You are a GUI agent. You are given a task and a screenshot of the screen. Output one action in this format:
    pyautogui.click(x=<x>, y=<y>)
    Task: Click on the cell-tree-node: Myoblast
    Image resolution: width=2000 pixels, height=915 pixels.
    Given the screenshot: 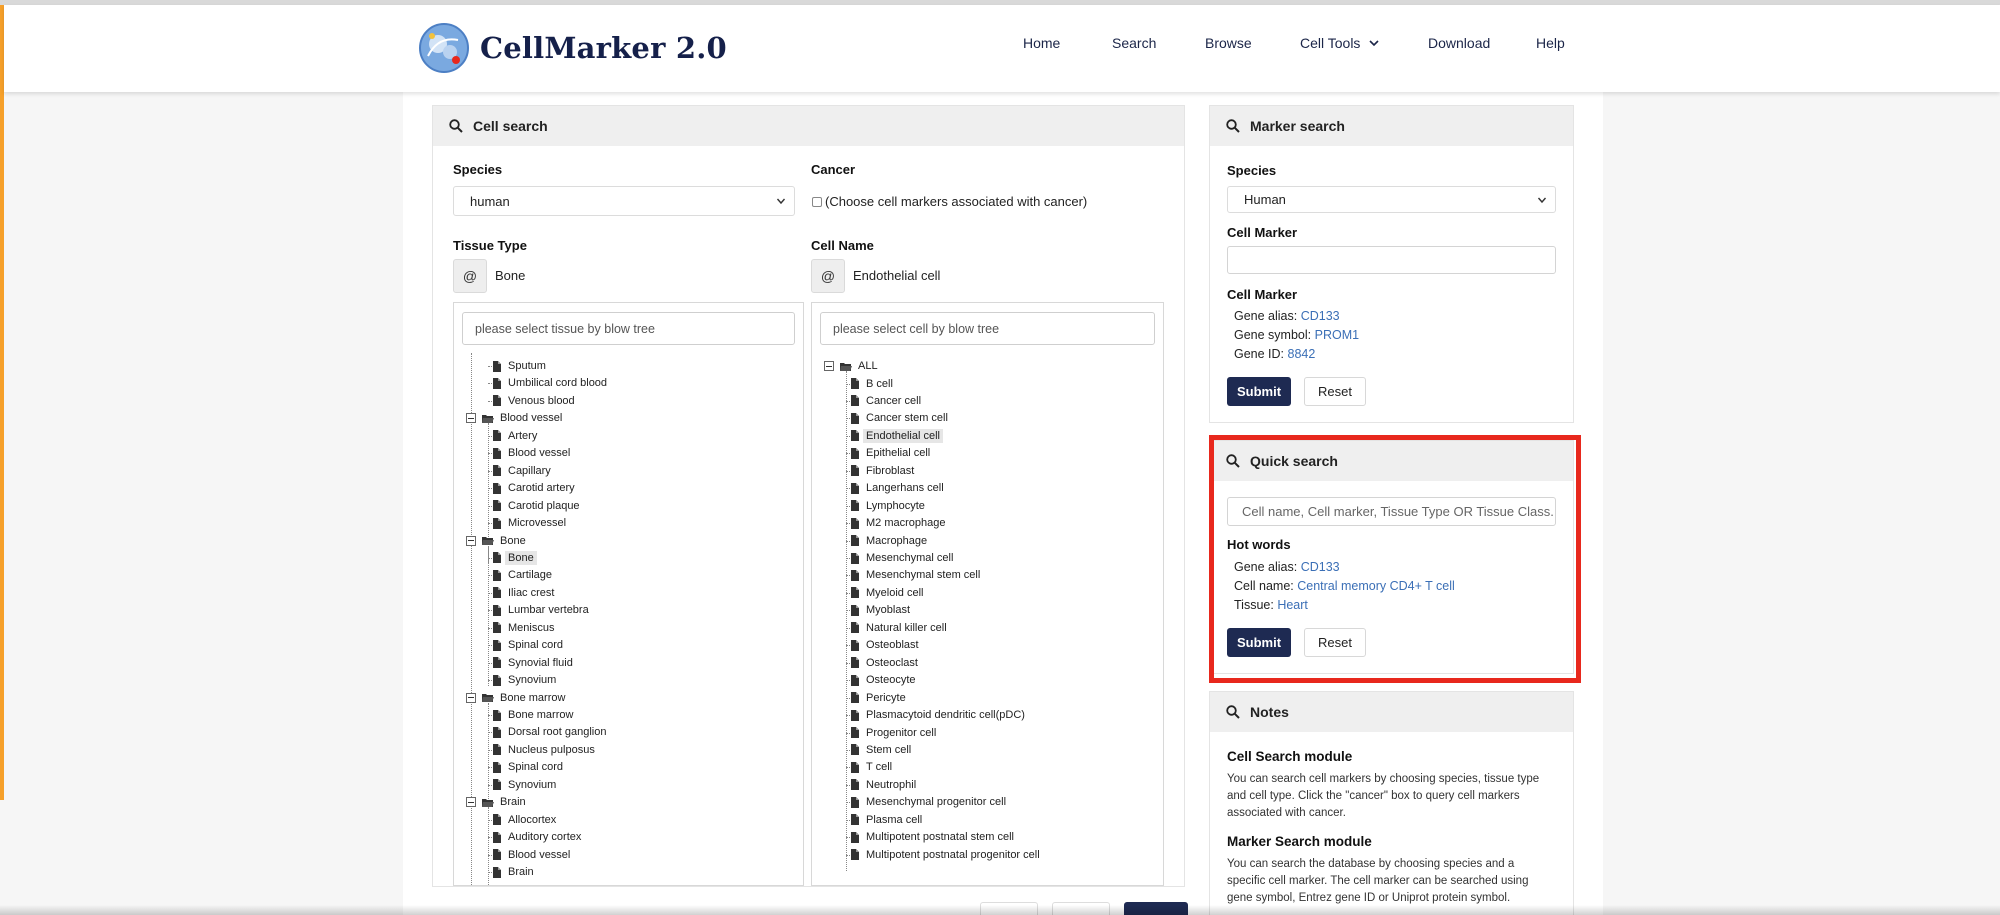 What is the action you would take?
    pyautogui.click(x=880, y=610)
    